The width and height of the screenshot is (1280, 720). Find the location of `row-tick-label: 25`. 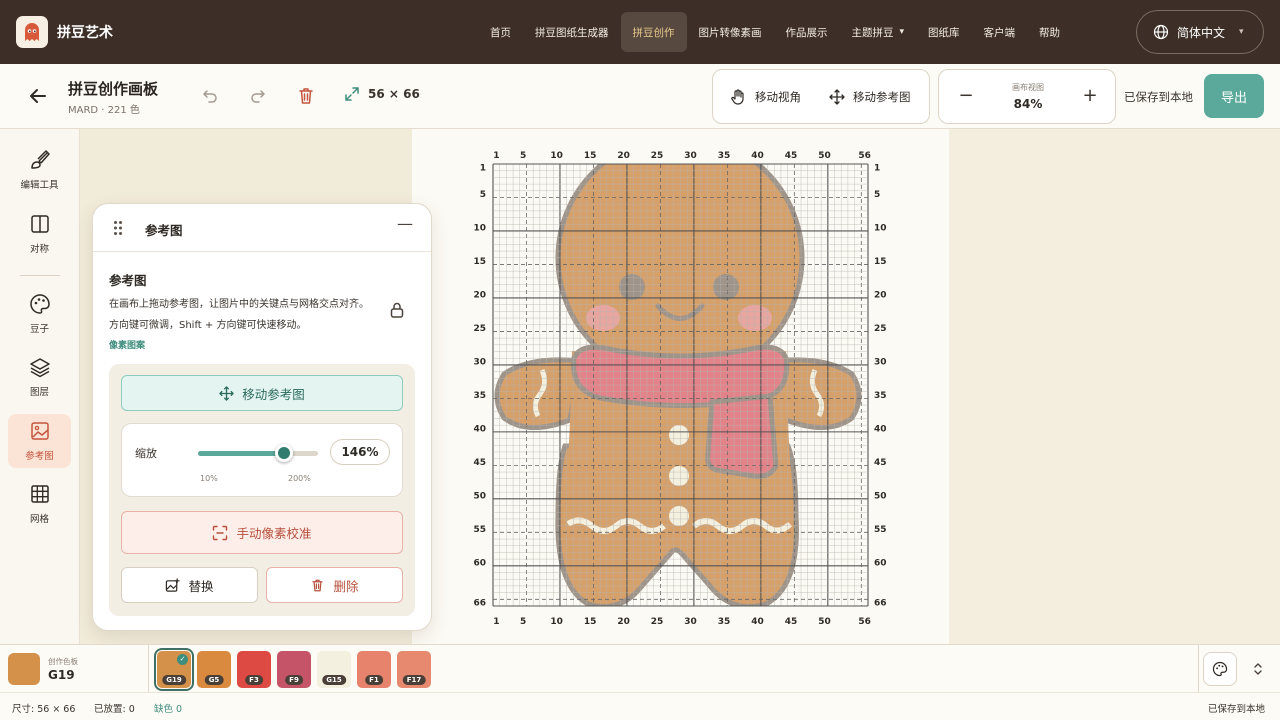

row-tick-label: 25 is located at coordinates (880, 329).